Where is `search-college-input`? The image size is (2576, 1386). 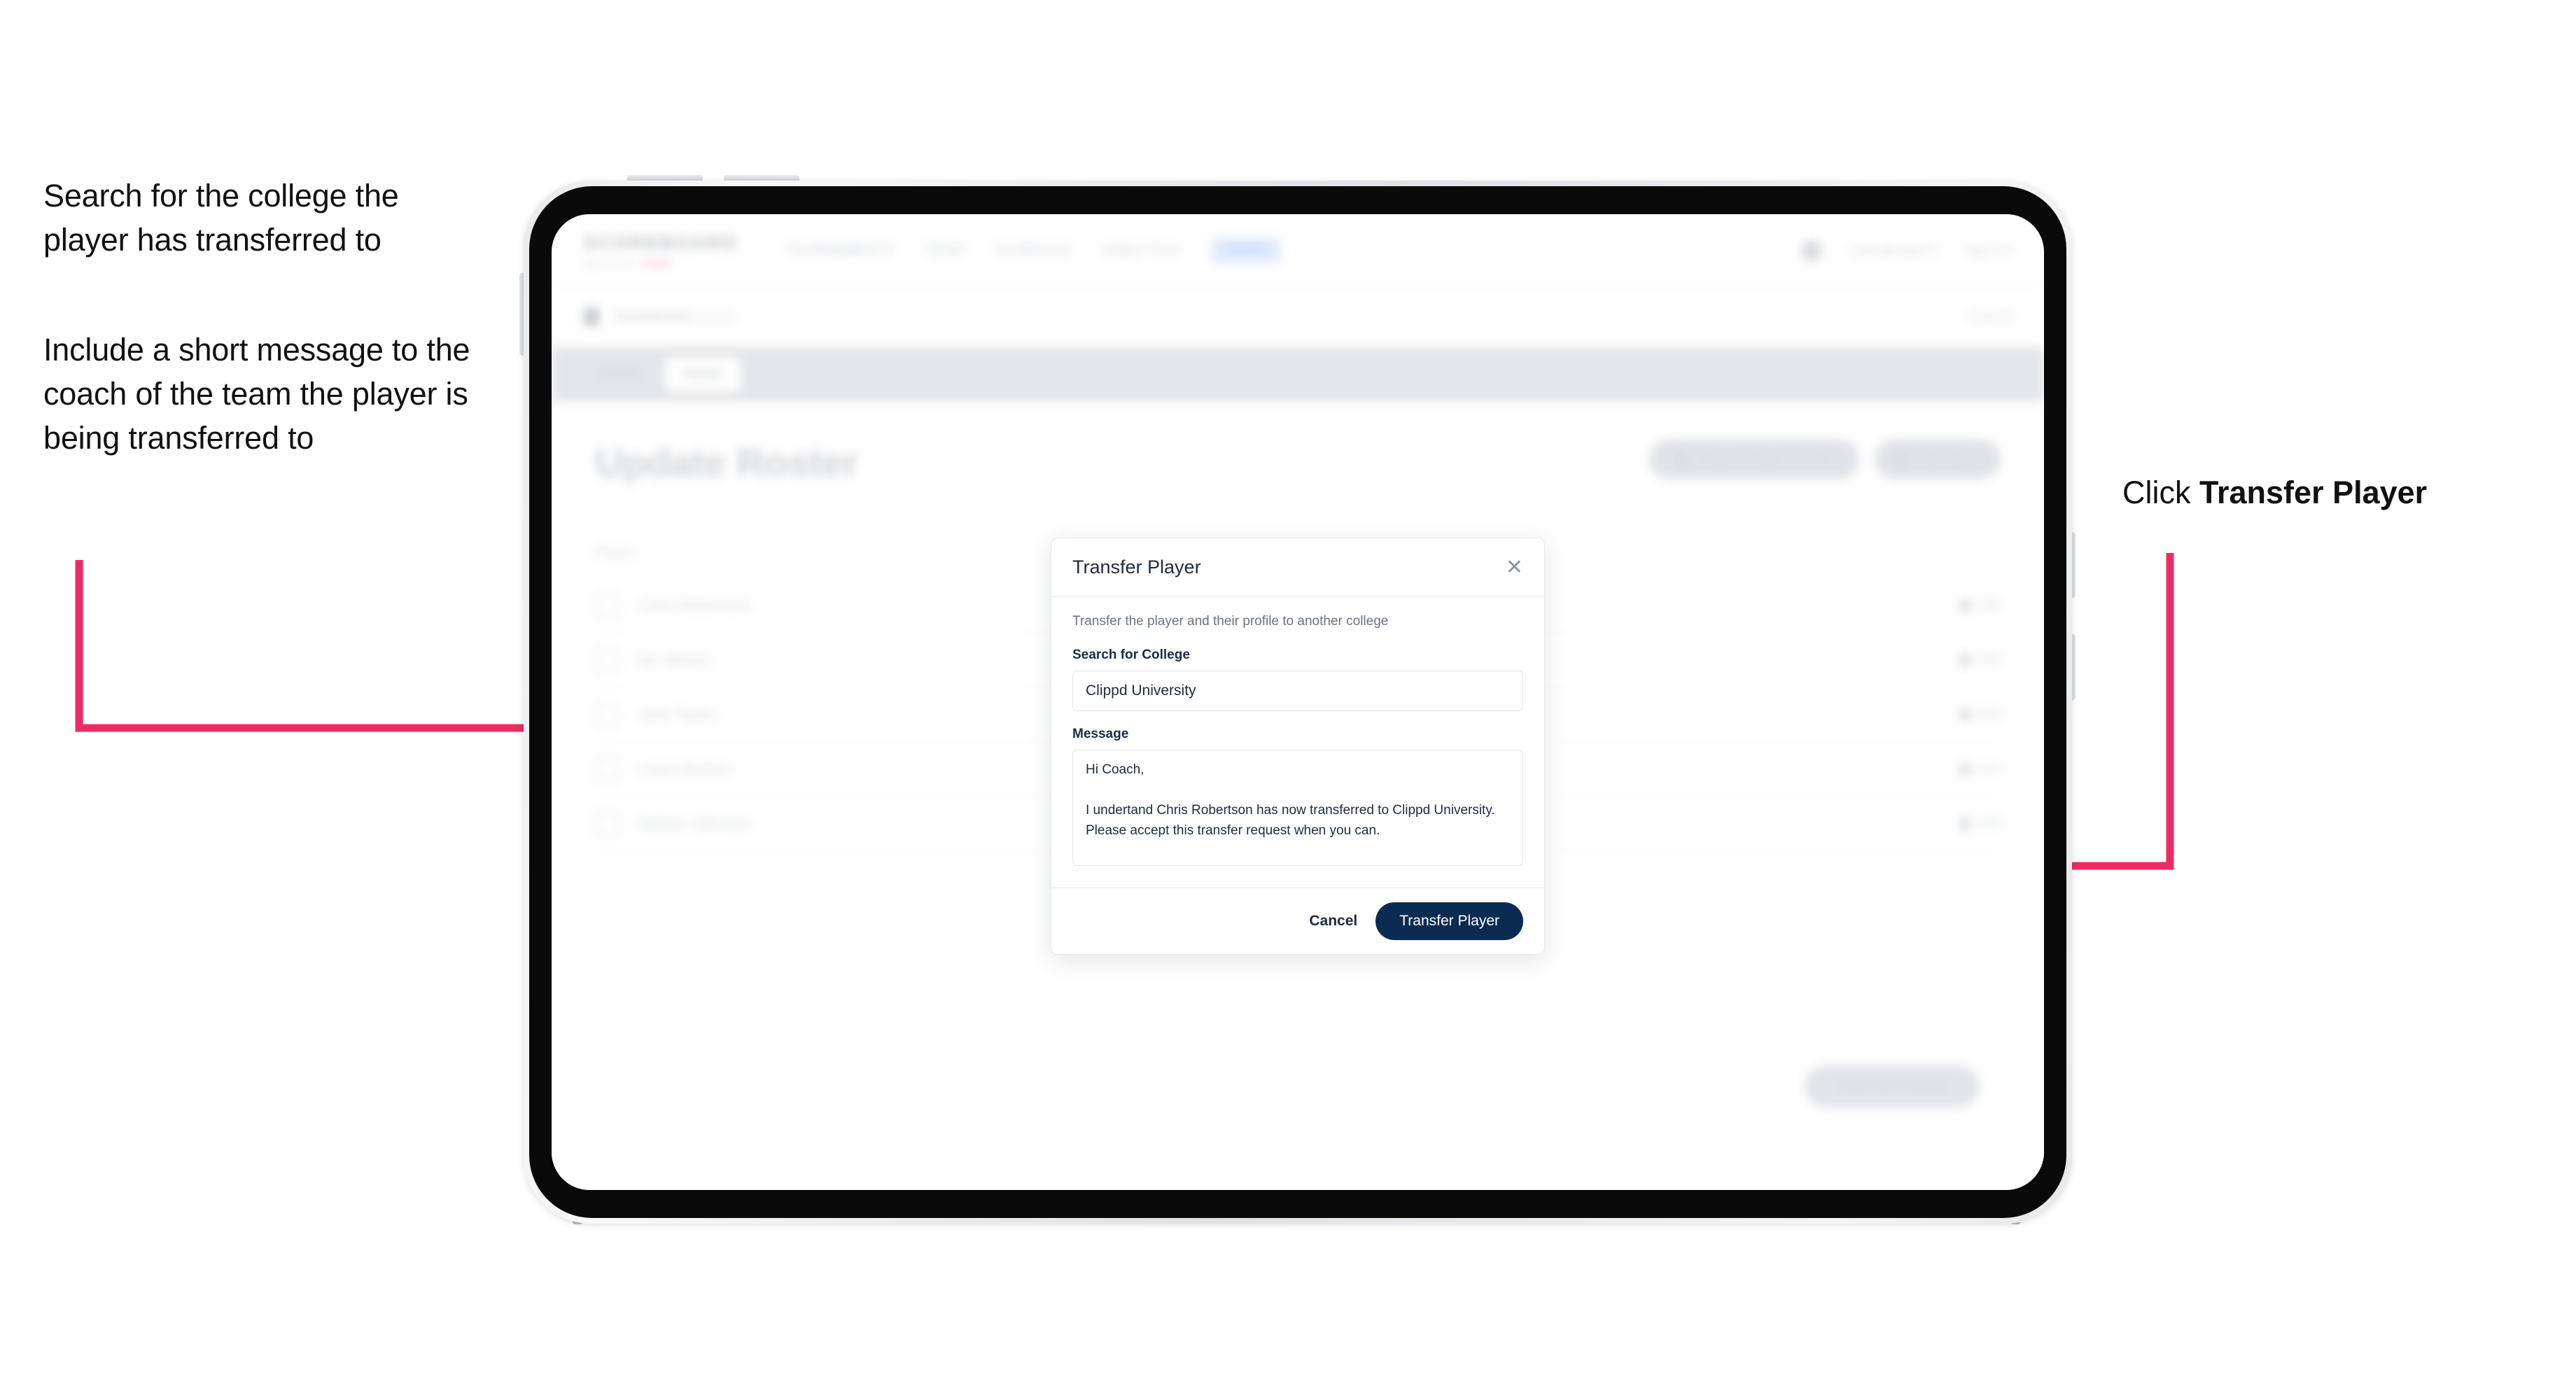 search-college-input is located at coordinates (1297, 691).